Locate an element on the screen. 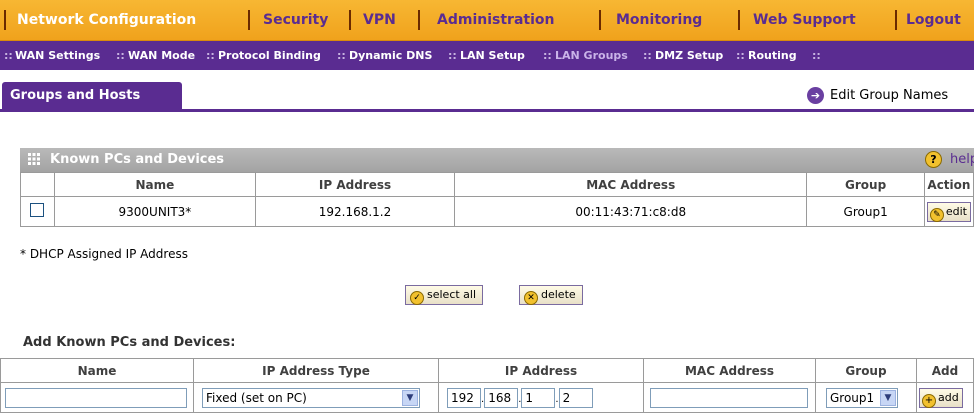 This screenshot has width=974, height=416. group-value: Group1 is located at coordinates (852, 397).